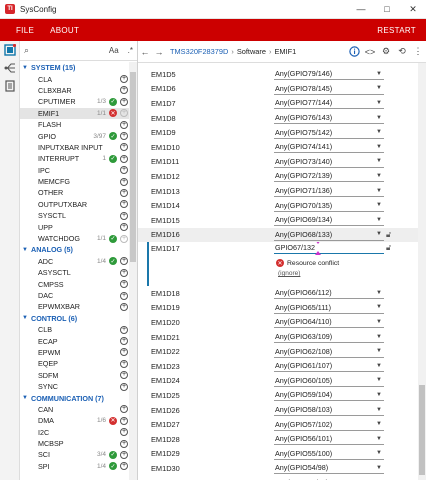  Describe the element at coordinates (329, 322) in the screenshot. I see `pin-select: Any(GPIO64/110) ▼` at that location.